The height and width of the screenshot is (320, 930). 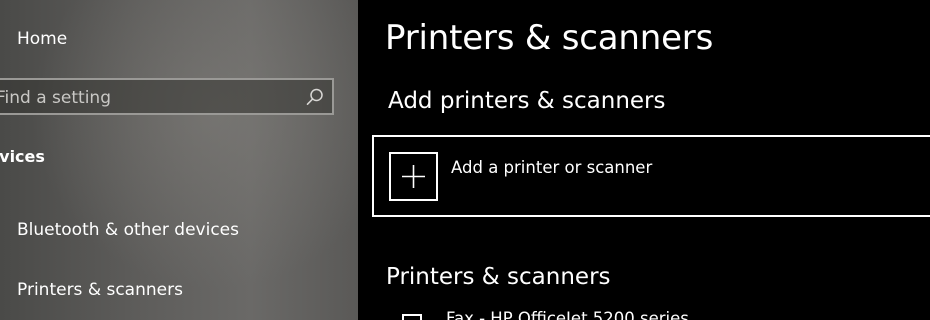 What do you see at coordinates (567, 314) in the screenshot?
I see `printer-name: Fax - HP OfficeJet 5200 series` at bounding box center [567, 314].